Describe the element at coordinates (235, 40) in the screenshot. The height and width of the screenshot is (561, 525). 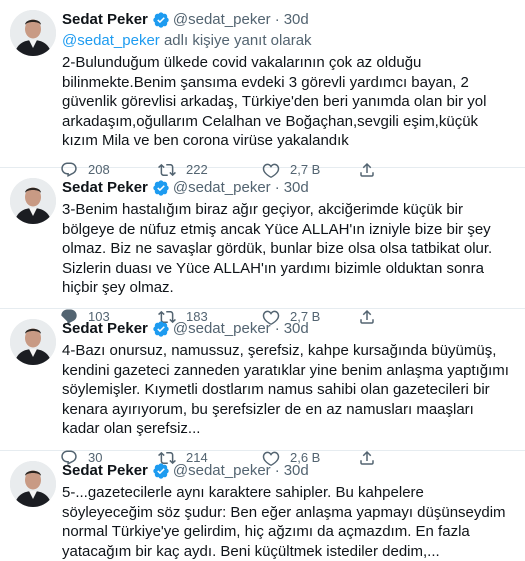
I see `reply-context-text: adlı kişiye yanıt olarak` at that location.